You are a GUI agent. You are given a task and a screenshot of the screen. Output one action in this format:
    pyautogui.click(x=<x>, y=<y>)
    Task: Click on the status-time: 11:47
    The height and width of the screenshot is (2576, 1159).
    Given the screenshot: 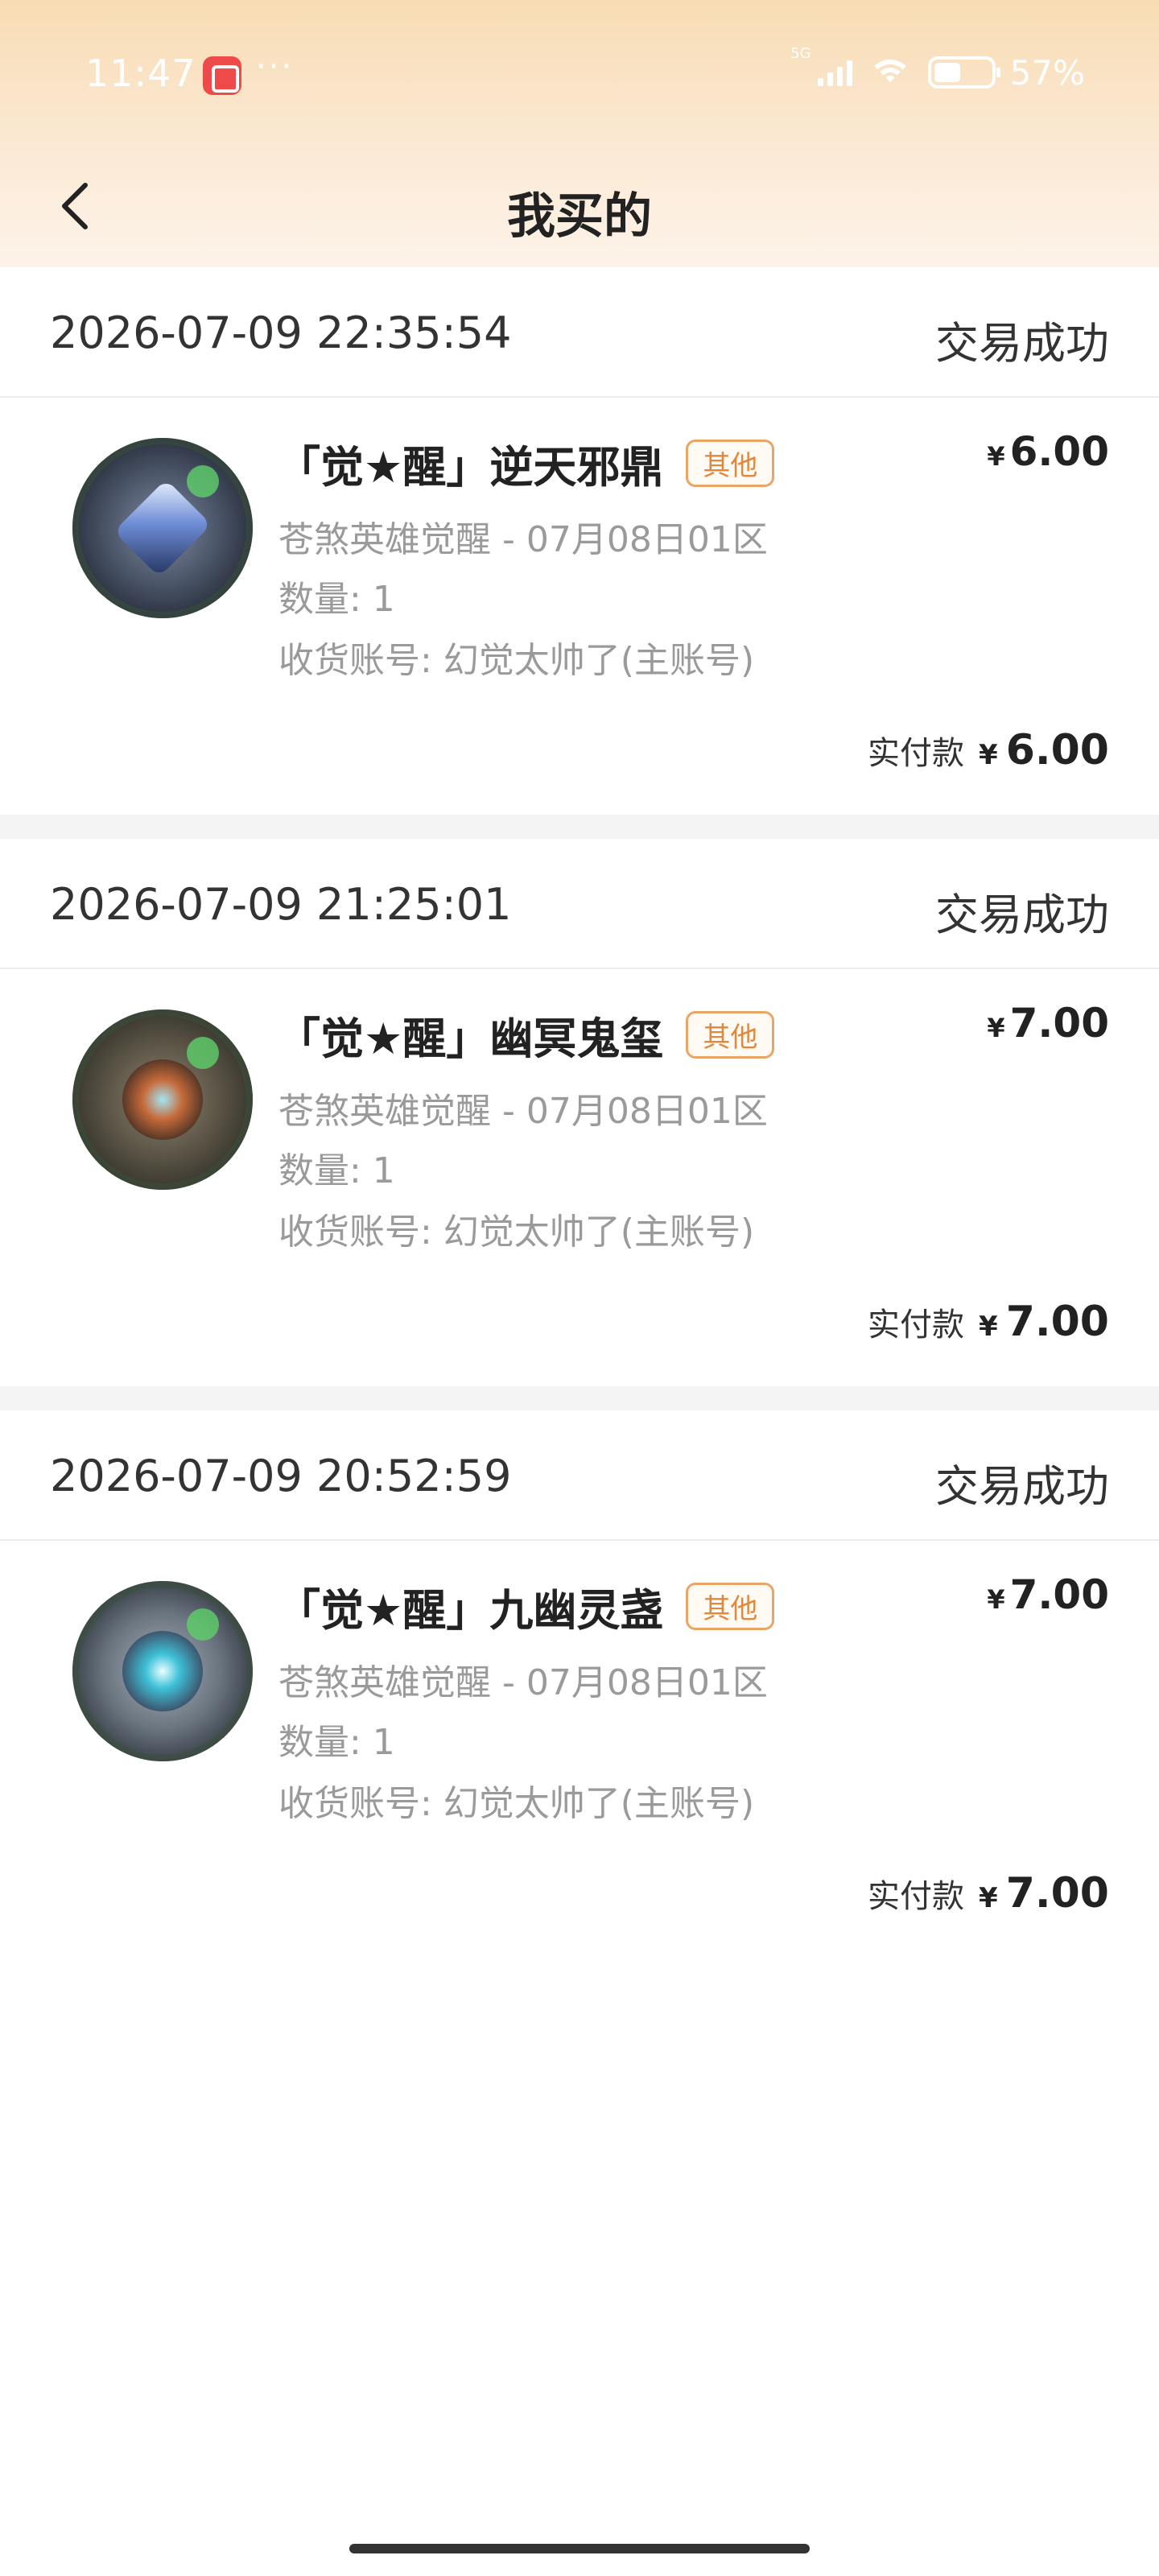 What is the action you would take?
    pyautogui.click(x=140, y=73)
    